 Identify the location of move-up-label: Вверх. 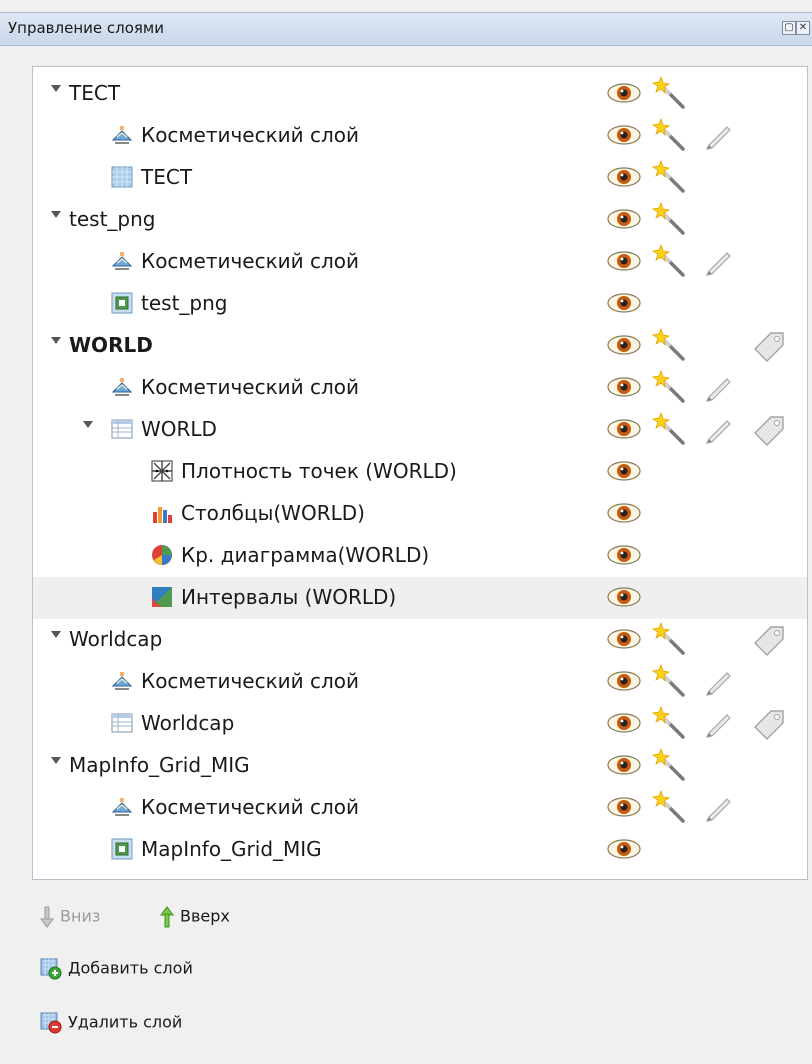
(205, 916).